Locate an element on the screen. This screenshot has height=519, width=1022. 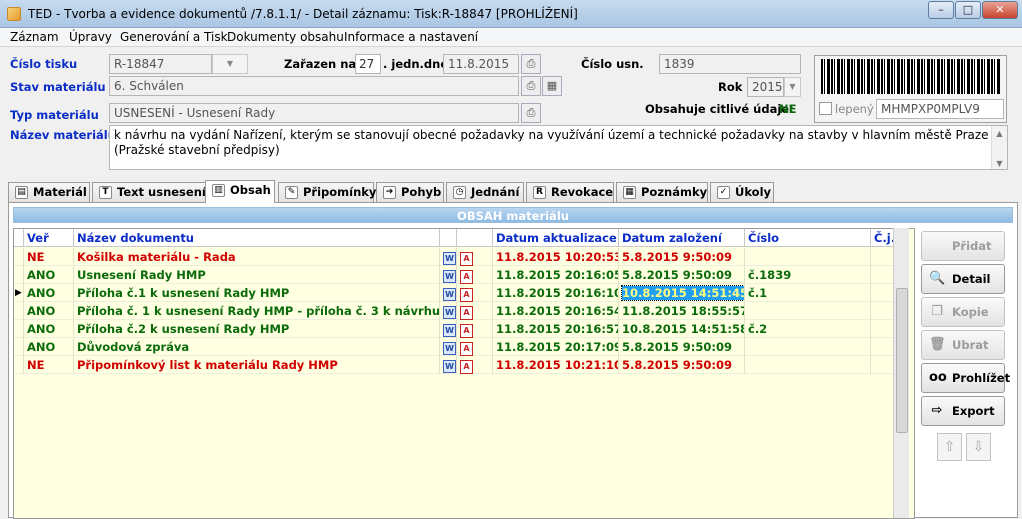
maximize-icon: □ is located at coordinates (968, 10).